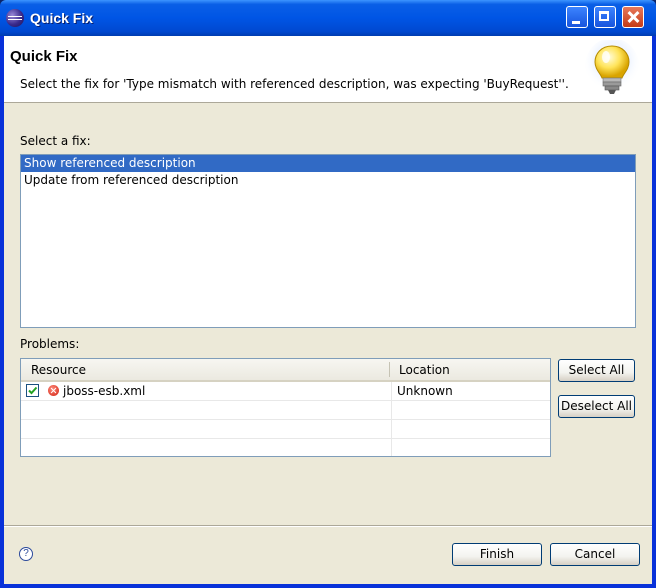  I want to click on resource-name: jboss-esb.xml, so click(104, 391).